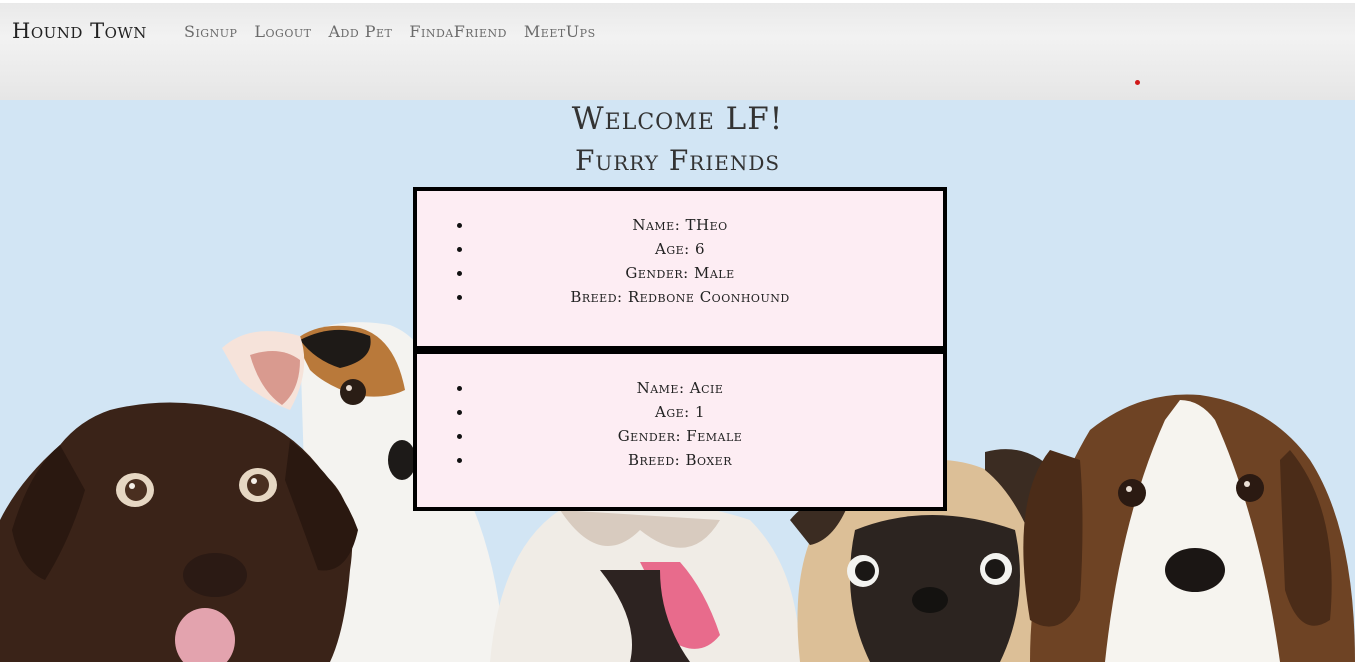 The height and width of the screenshot is (662, 1355). Describe the element at coordinates (700, 225) in the screenshot. I see `pet-name: Name: THeo` at that location.